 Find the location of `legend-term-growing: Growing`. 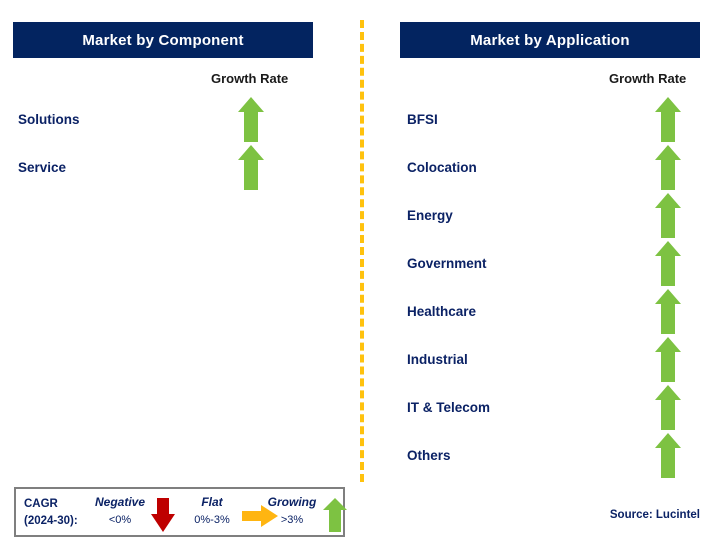

legend-term-growing: Growing is located at coordinates (292, 502).